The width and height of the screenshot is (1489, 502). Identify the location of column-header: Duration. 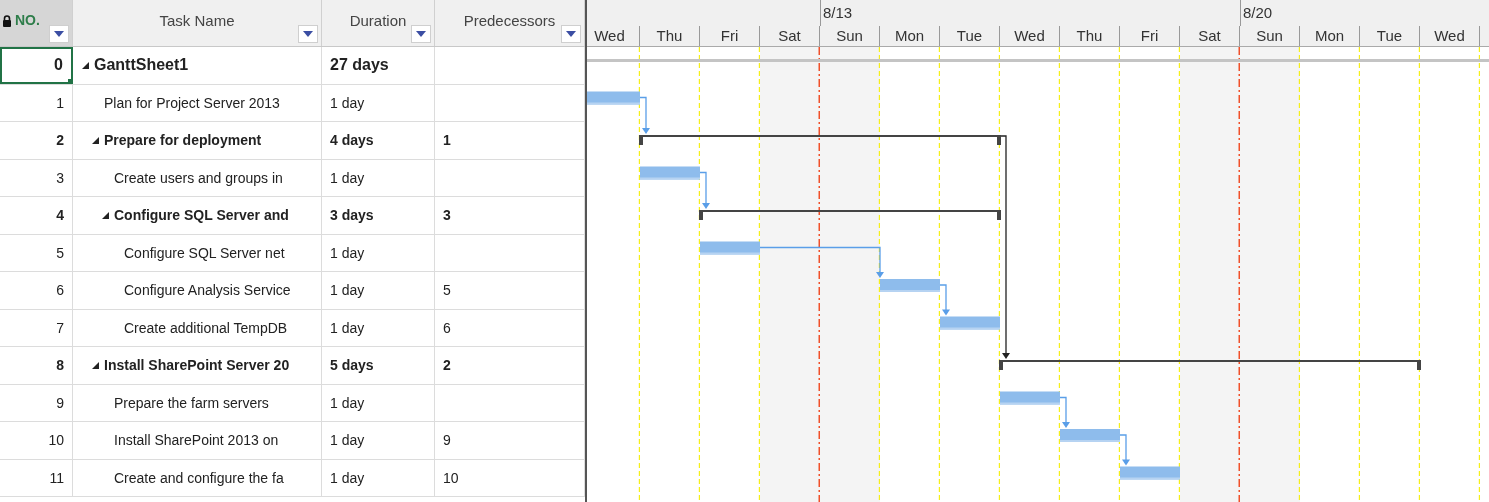
(378, 23).